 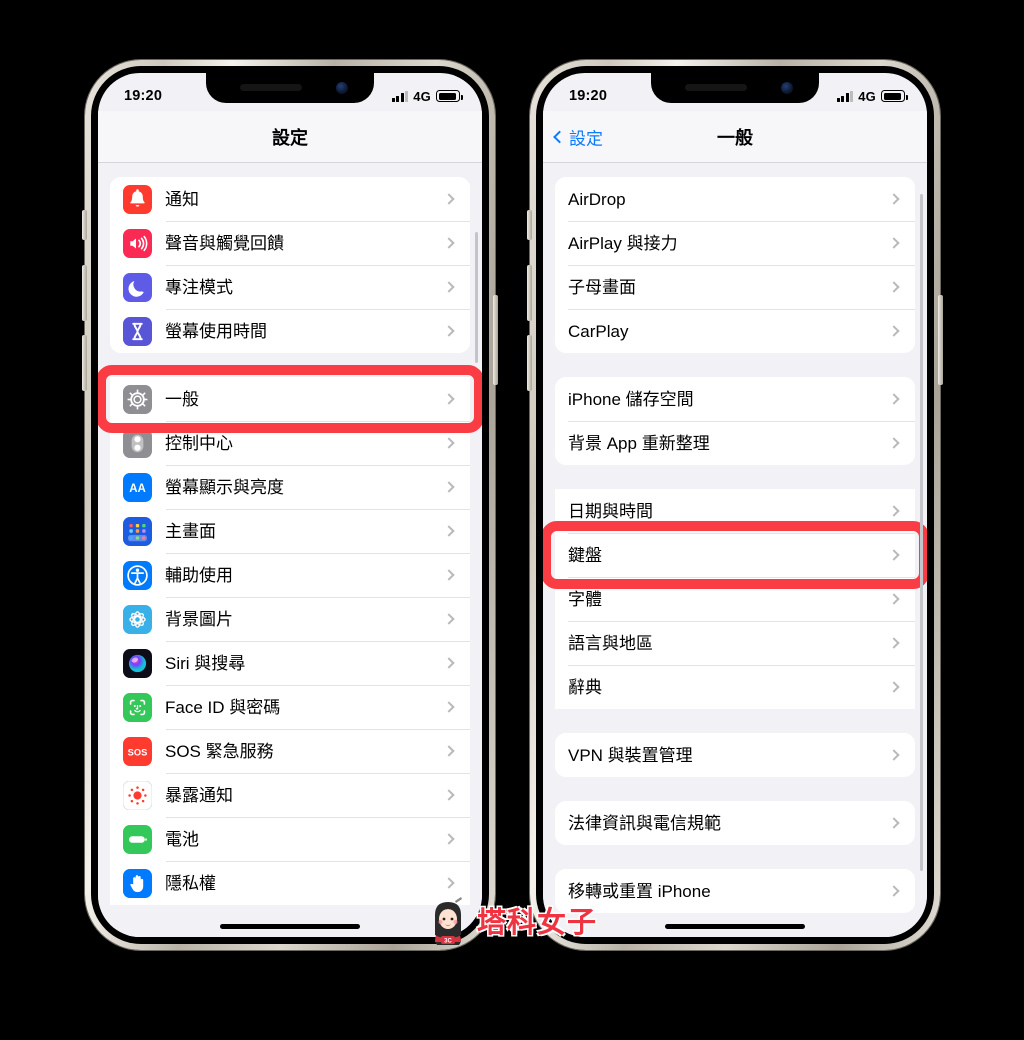 What do you see at coordinates (735, 511) in the screenshot?
I see `settings-row: 日期與時間` at bounding box center [735, 511].